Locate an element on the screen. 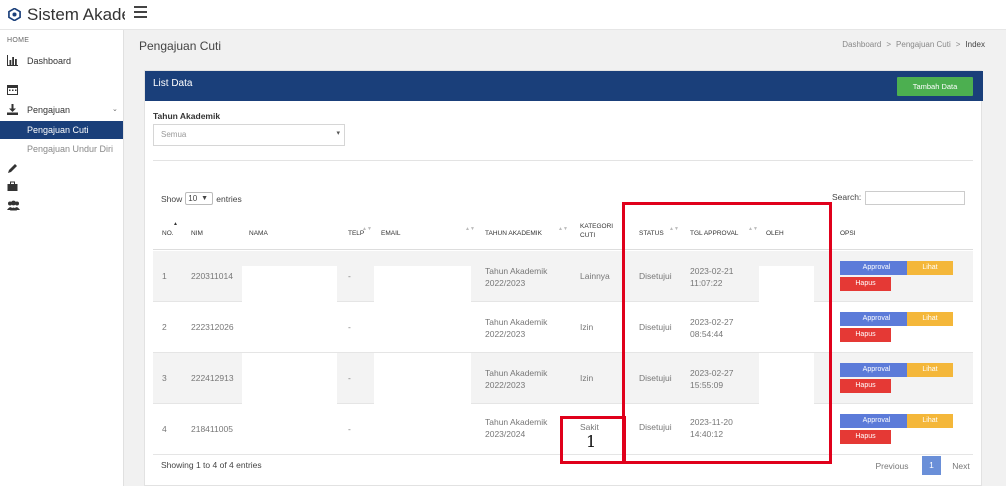  top-navbar: Sistem Akademik is located at coordinates (503, 15).